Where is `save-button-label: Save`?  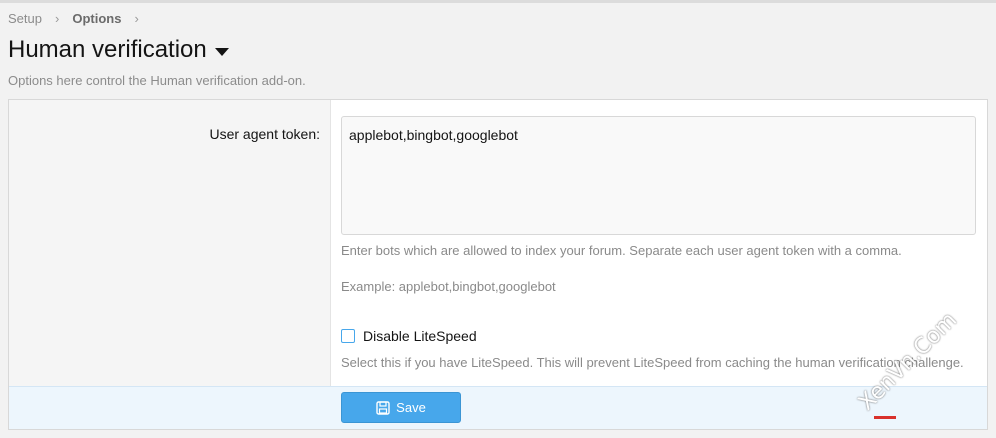
save-button-label: Save is located at coordinates (411, 407).